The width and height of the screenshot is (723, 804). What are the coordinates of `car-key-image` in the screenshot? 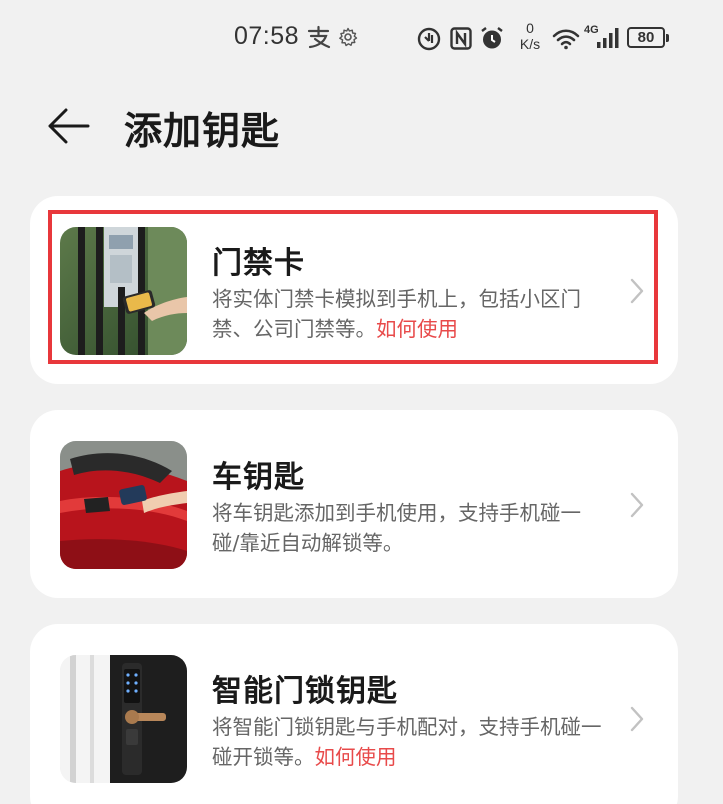 It's located at (123, 505).